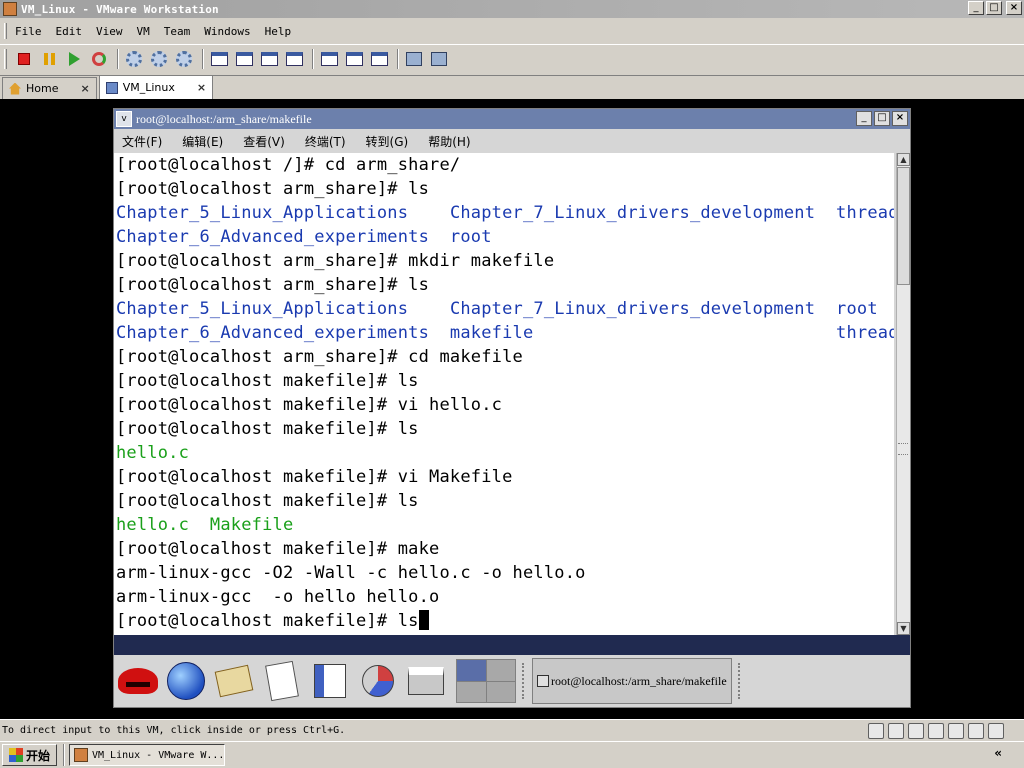 The image size is (1024, 768). Describe the element at coordinates (234, 681) in the screenshot. I see `email-launcher` at that location.